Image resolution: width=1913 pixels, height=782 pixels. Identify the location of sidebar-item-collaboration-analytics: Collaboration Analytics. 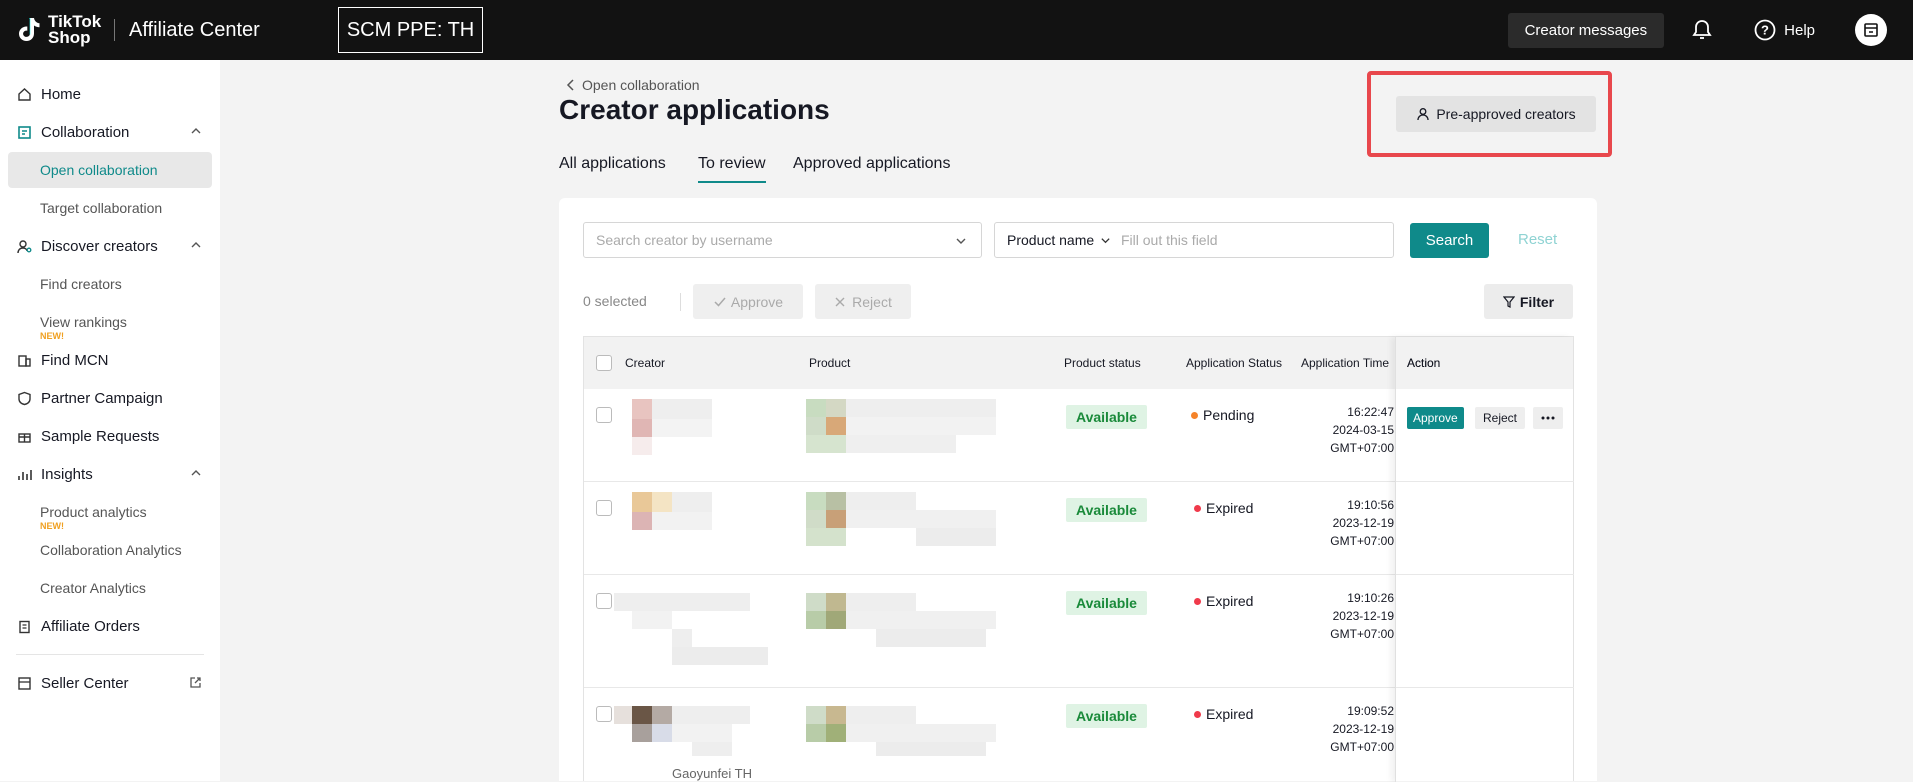
(110, 550).